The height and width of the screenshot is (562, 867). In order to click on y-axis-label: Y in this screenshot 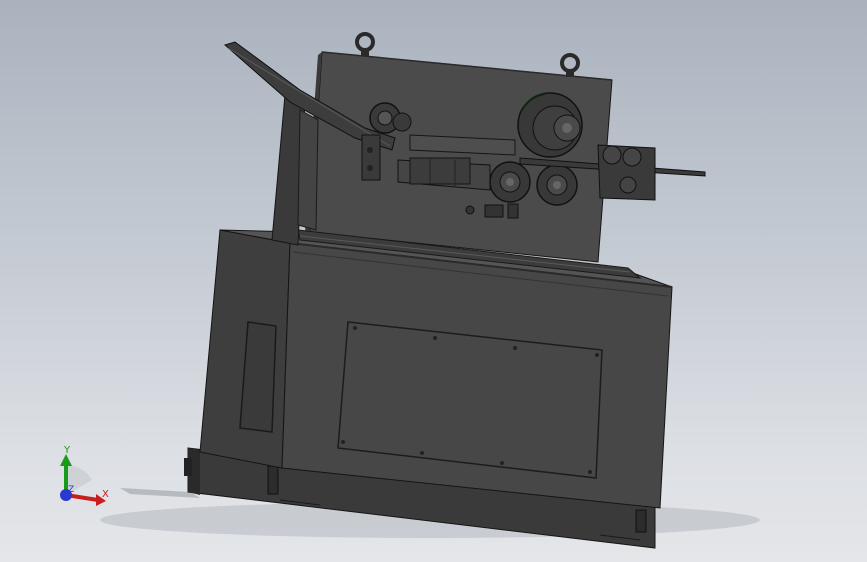, I will do `click(67, 450)`.